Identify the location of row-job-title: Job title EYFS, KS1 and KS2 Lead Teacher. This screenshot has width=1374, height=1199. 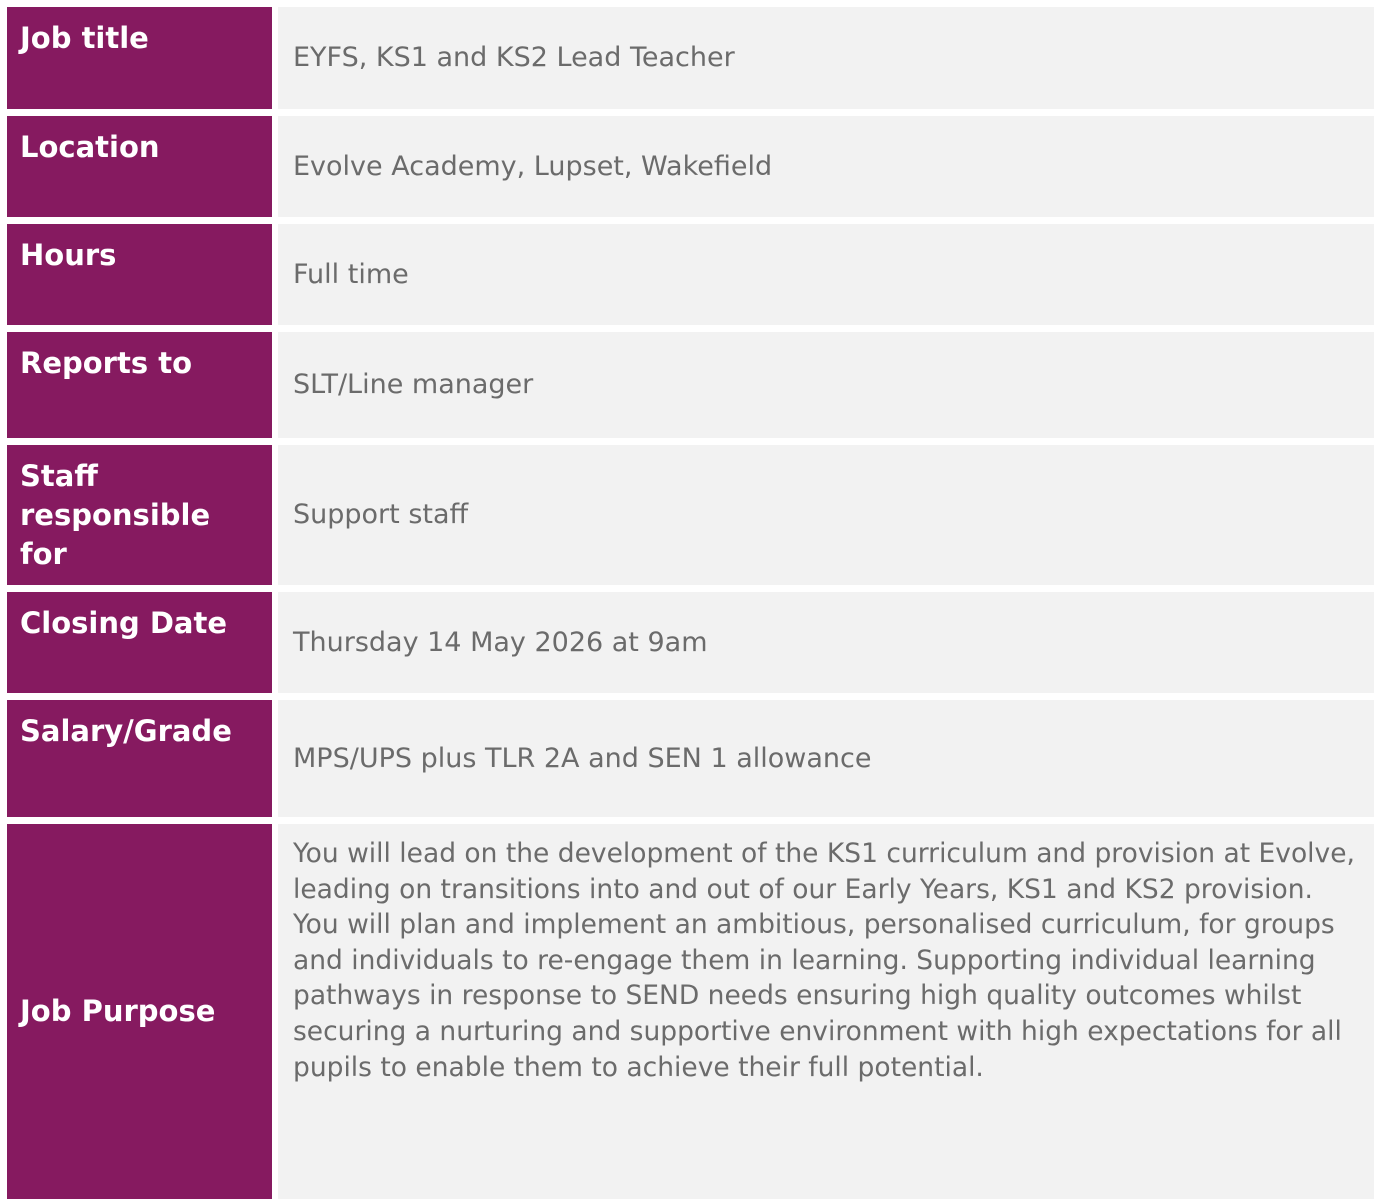
(690, 58).